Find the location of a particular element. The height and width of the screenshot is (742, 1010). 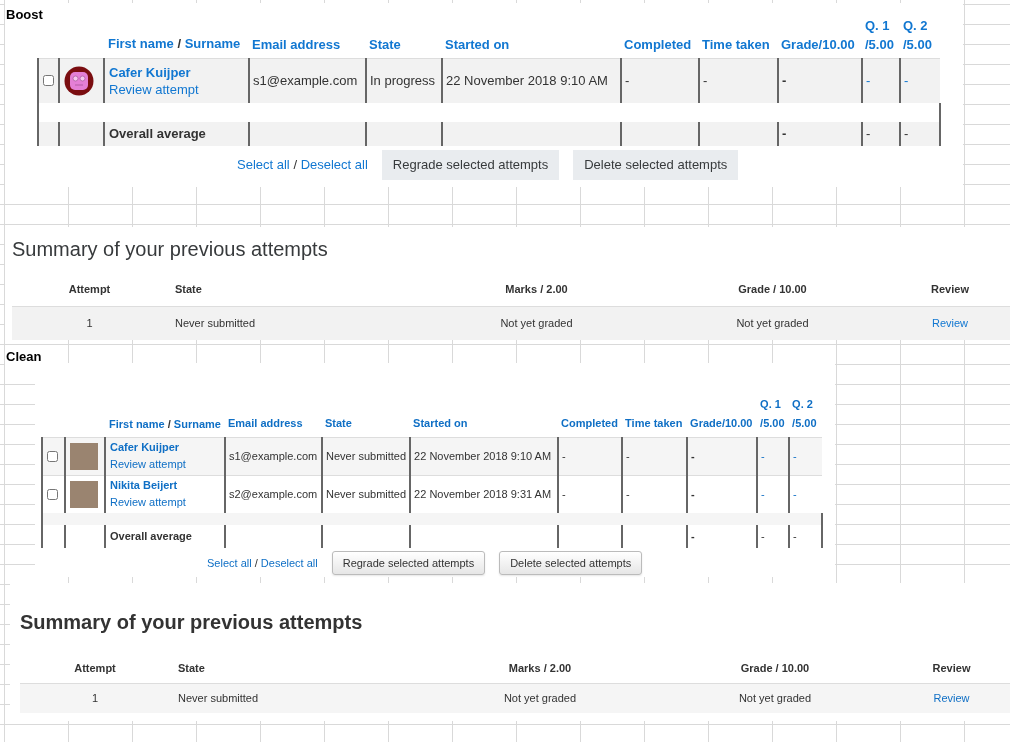

table-cell: In progress is located at coordinates (403, 80).